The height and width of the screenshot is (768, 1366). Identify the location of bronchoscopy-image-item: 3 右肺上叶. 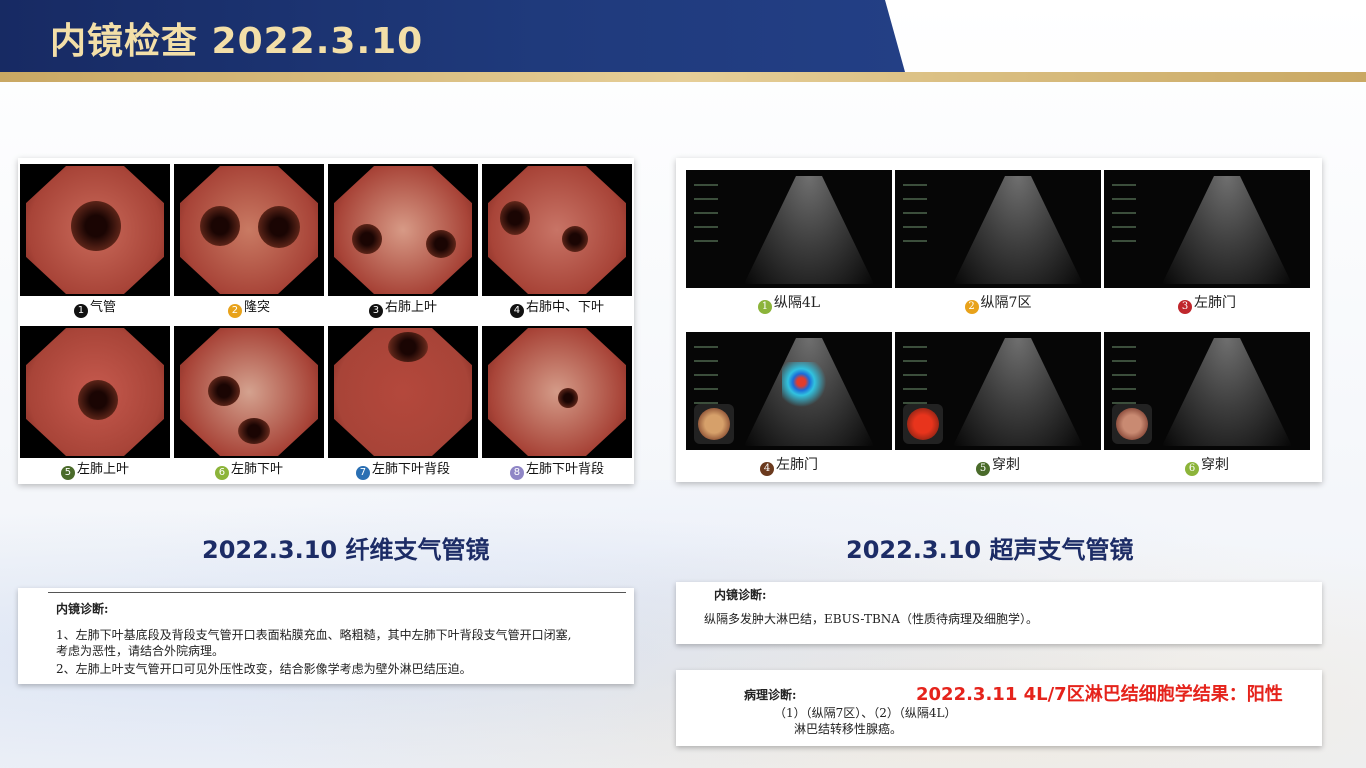
(403, 242).